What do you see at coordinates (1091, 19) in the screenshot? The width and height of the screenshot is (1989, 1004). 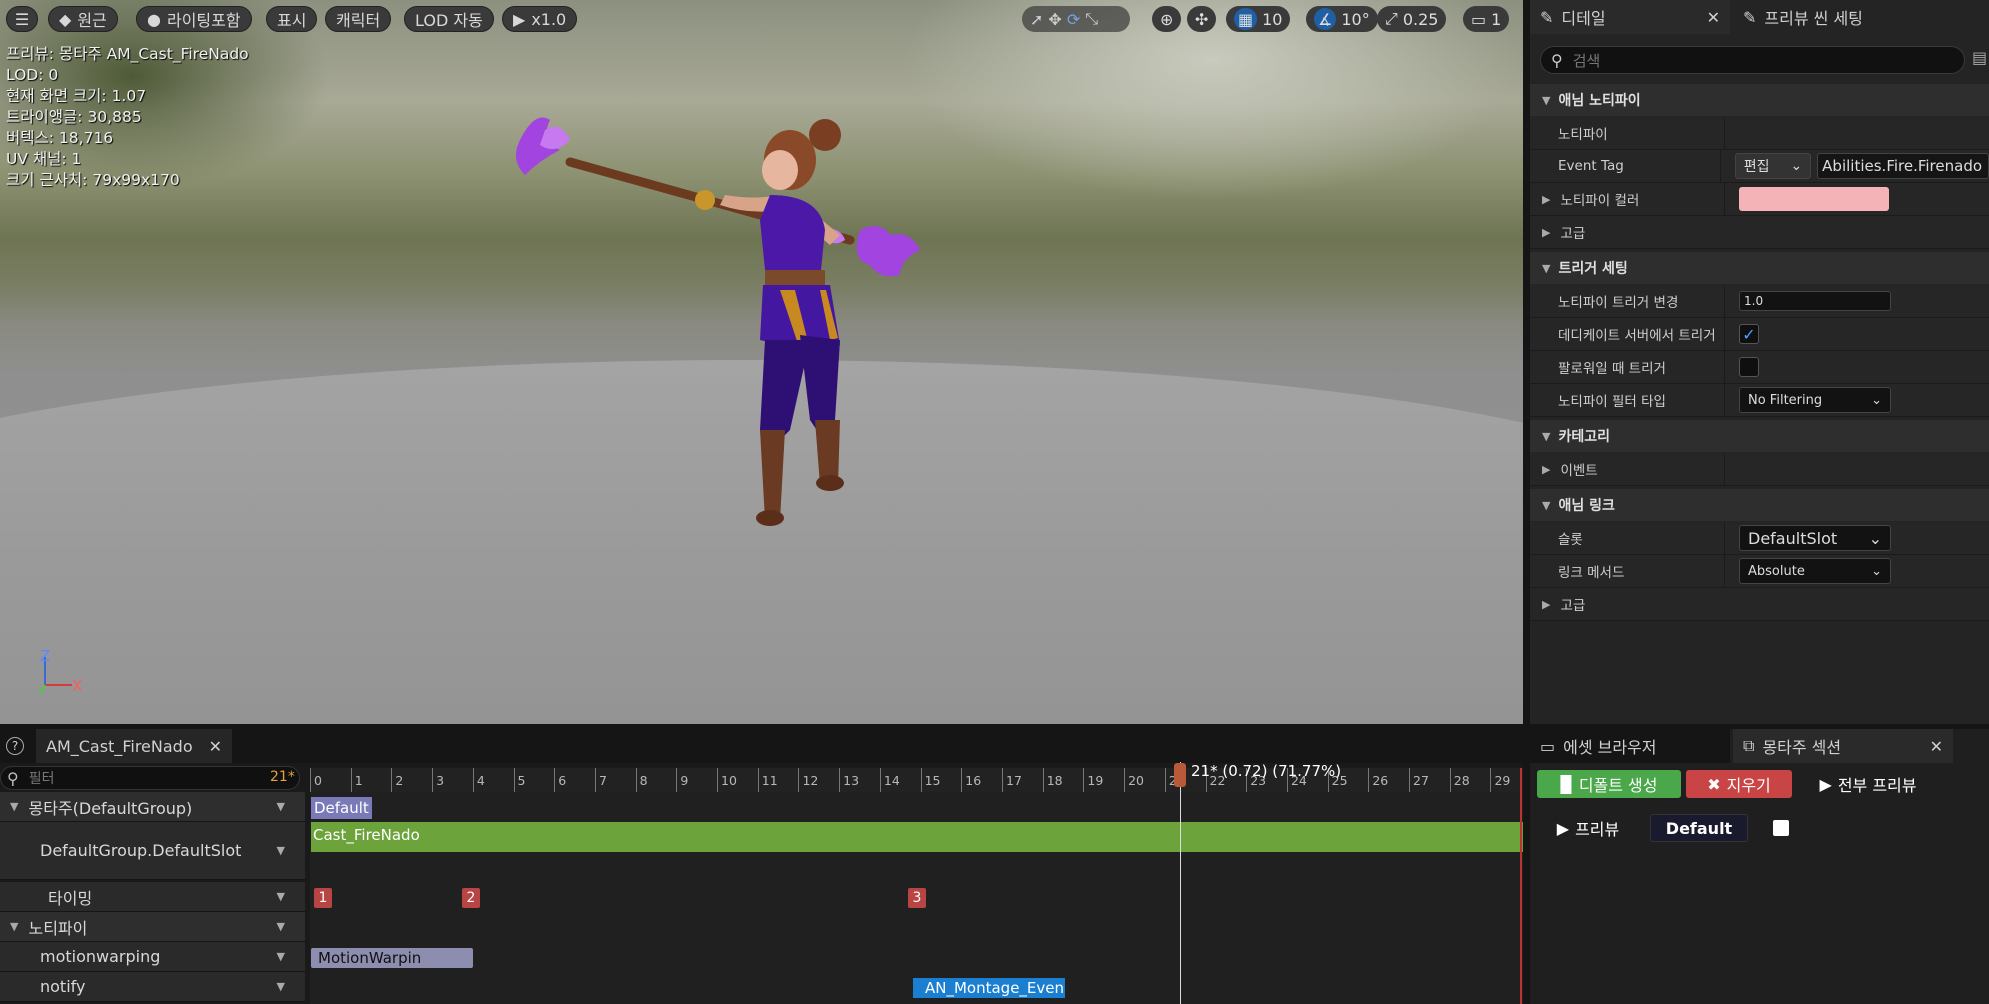 I see `scale-icon: ⤡` at bounding box center [1091, 19].